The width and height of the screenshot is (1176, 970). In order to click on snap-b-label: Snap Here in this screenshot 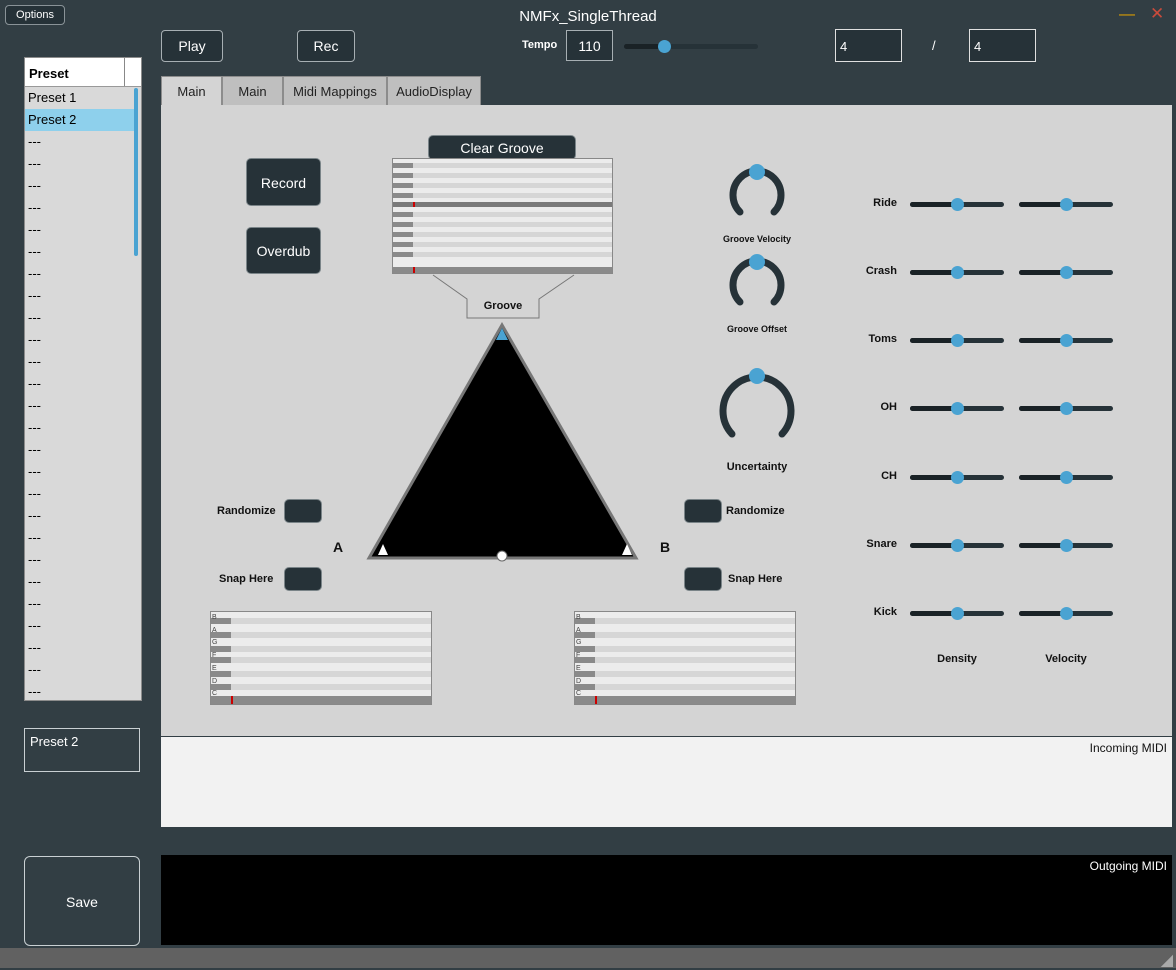, I will do `click(755, 579)`.